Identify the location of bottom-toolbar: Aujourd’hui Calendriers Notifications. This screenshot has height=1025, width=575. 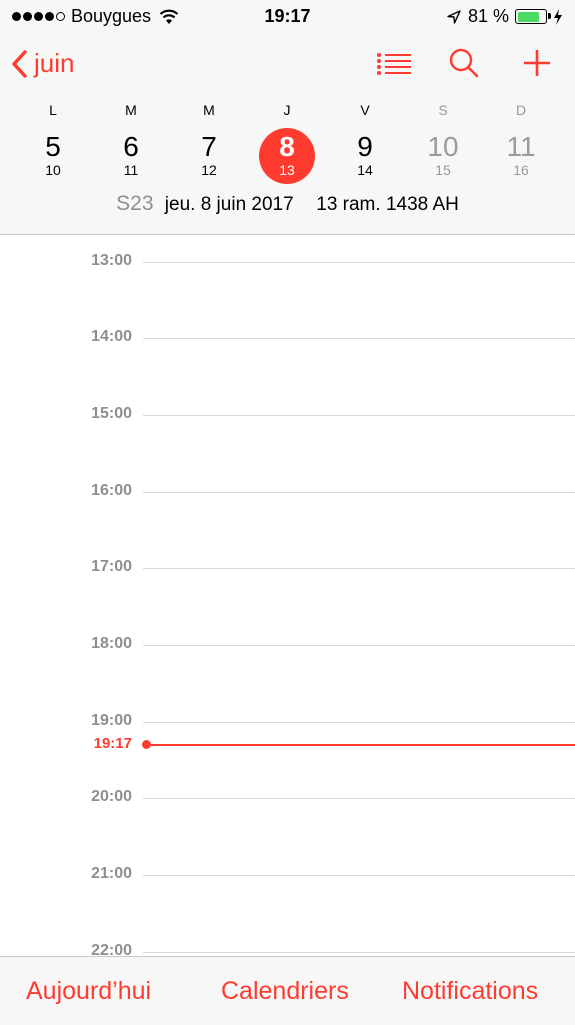
(287, 990).